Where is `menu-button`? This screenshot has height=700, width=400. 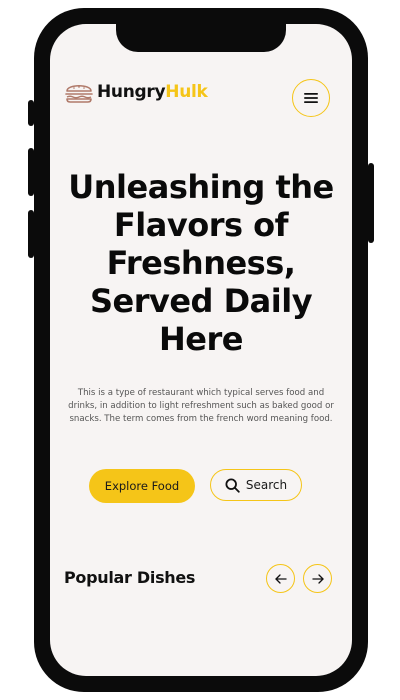
menu-button is located at coordinates (311, 98).